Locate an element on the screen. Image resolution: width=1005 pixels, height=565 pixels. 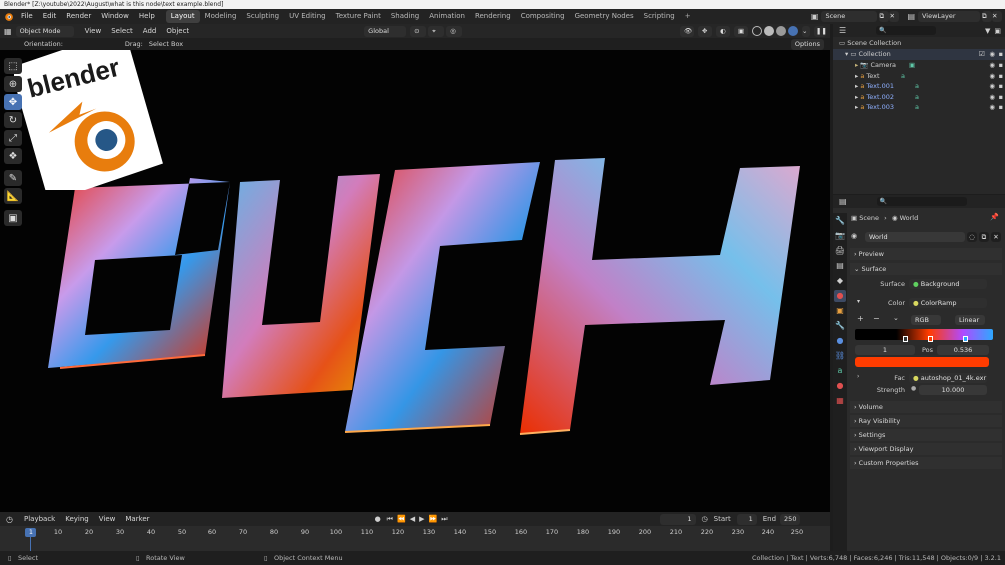
ramp-menu-icon: ⌄ is located at coordinates (896, 318).